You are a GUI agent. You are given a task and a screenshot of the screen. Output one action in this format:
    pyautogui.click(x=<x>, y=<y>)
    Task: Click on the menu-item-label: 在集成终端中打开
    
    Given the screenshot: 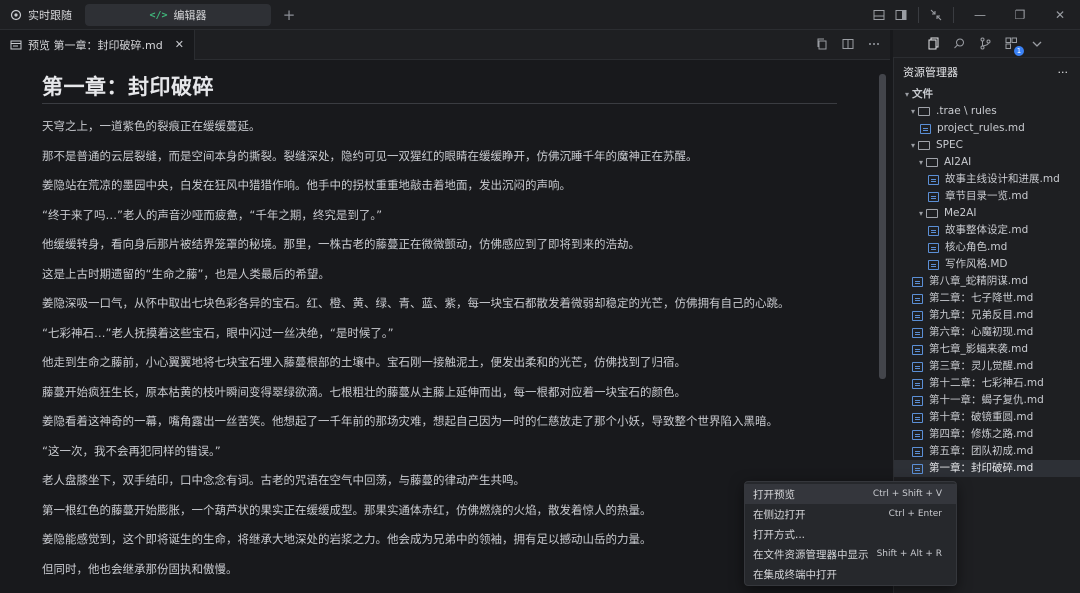 What is the action you would take?
    pyautogui.click(x=795, y=574)
    